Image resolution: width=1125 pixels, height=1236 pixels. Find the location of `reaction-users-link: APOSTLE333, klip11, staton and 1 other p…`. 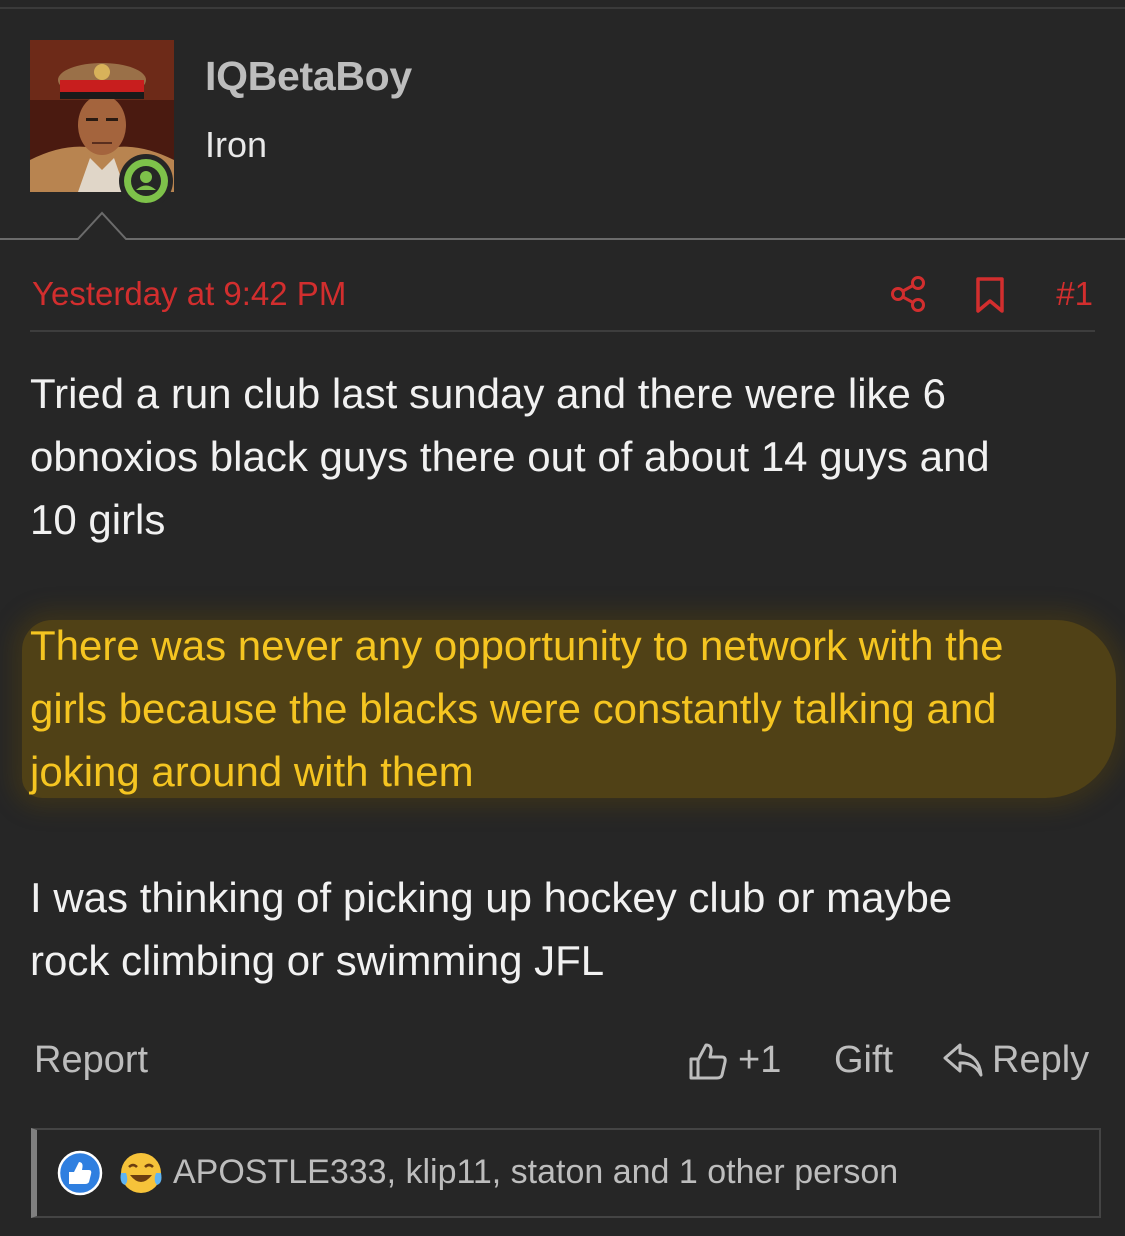

reaction-users-link: APOSTLE333, klip11, staton and 1 other p… is located at coordinates (535, 1172).